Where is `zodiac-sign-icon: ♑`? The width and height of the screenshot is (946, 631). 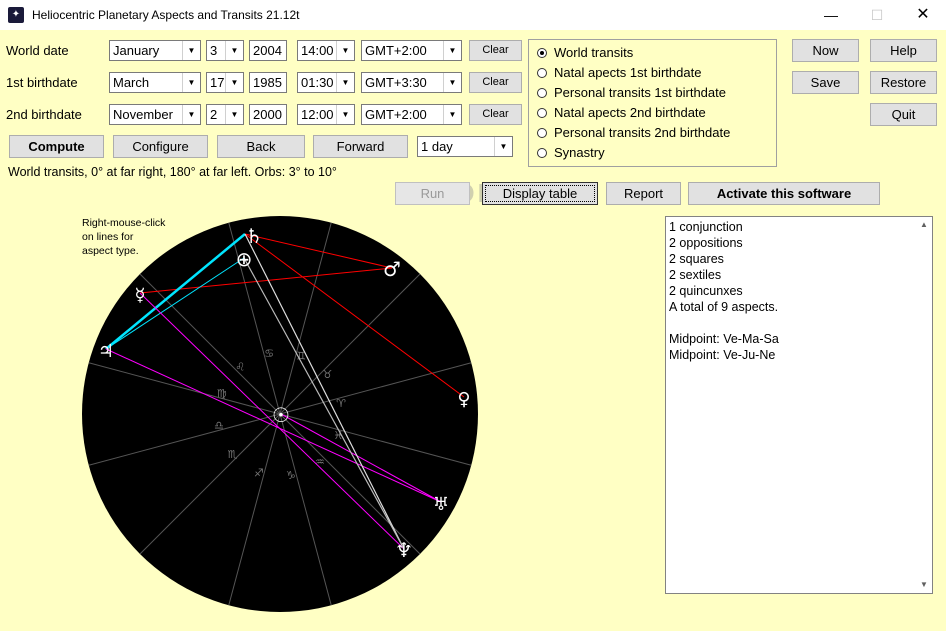
zodiac-sign-icon: ♑ is located at coordinates (291, 475).